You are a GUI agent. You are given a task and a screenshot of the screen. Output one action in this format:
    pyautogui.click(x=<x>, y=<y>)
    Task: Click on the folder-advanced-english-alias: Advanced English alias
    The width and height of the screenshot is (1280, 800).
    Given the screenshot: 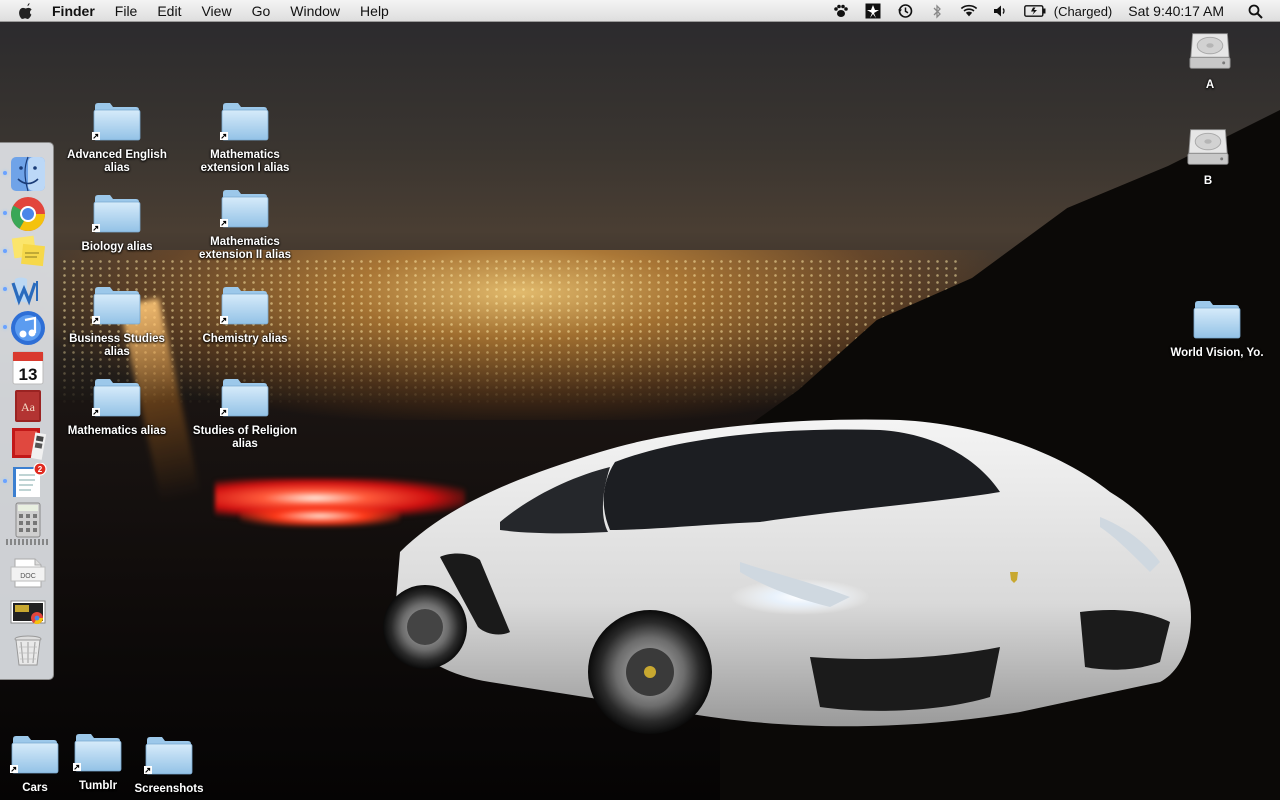 What is the action you would take?
    pyautogui.click(x=117, y=137)
    